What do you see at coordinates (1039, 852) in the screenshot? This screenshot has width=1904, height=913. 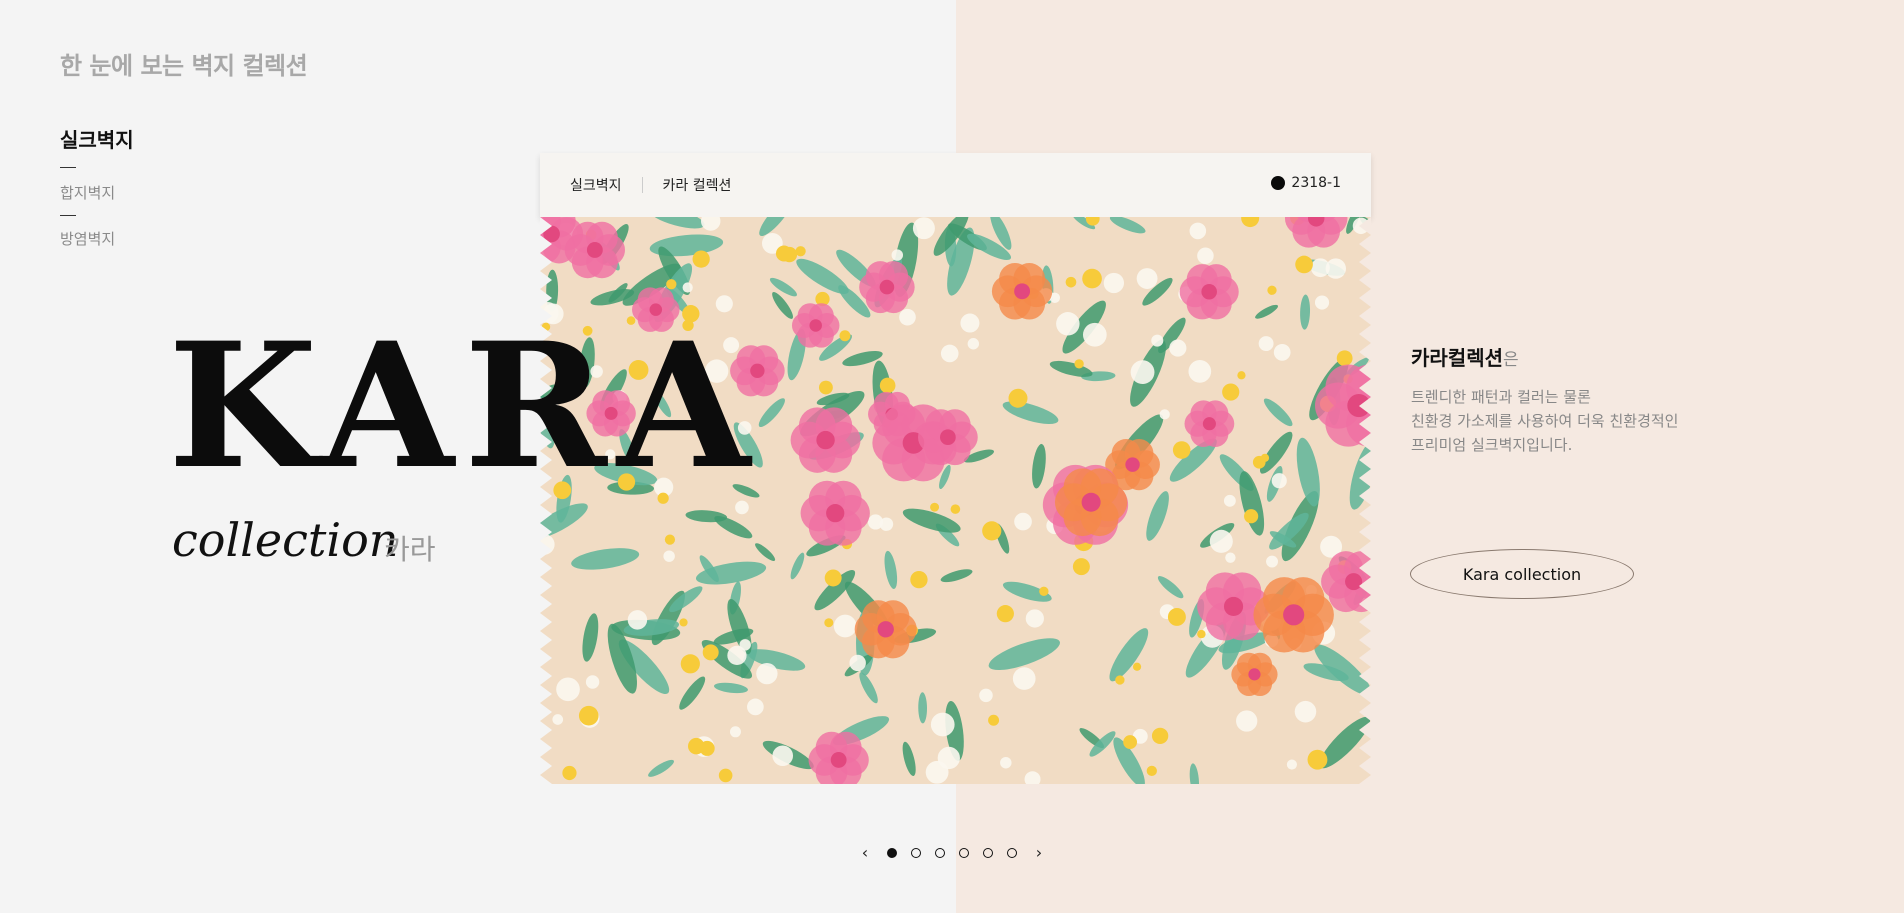 I see `next-arrow-icon: ›` at bounding box center [1039, 852].